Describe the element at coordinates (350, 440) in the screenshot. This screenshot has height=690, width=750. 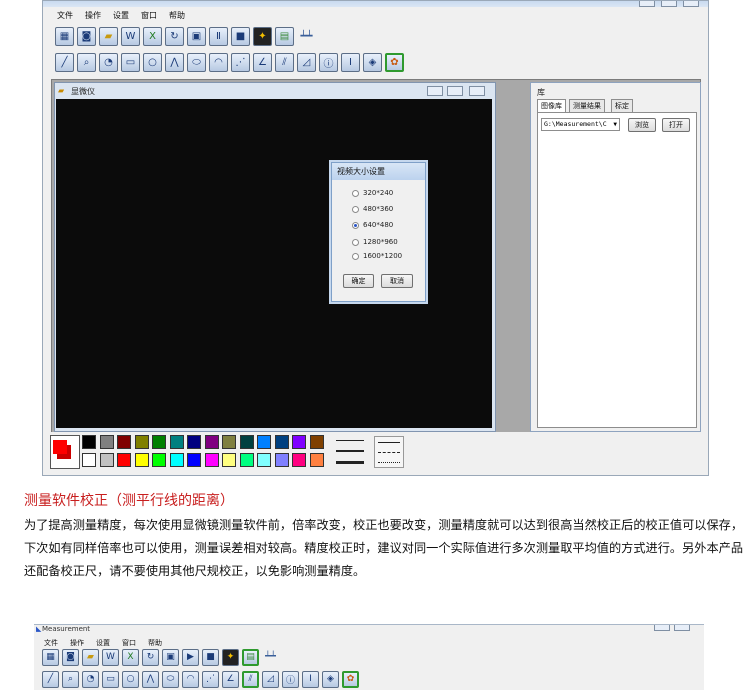
I see `line-width-thin` at that location.